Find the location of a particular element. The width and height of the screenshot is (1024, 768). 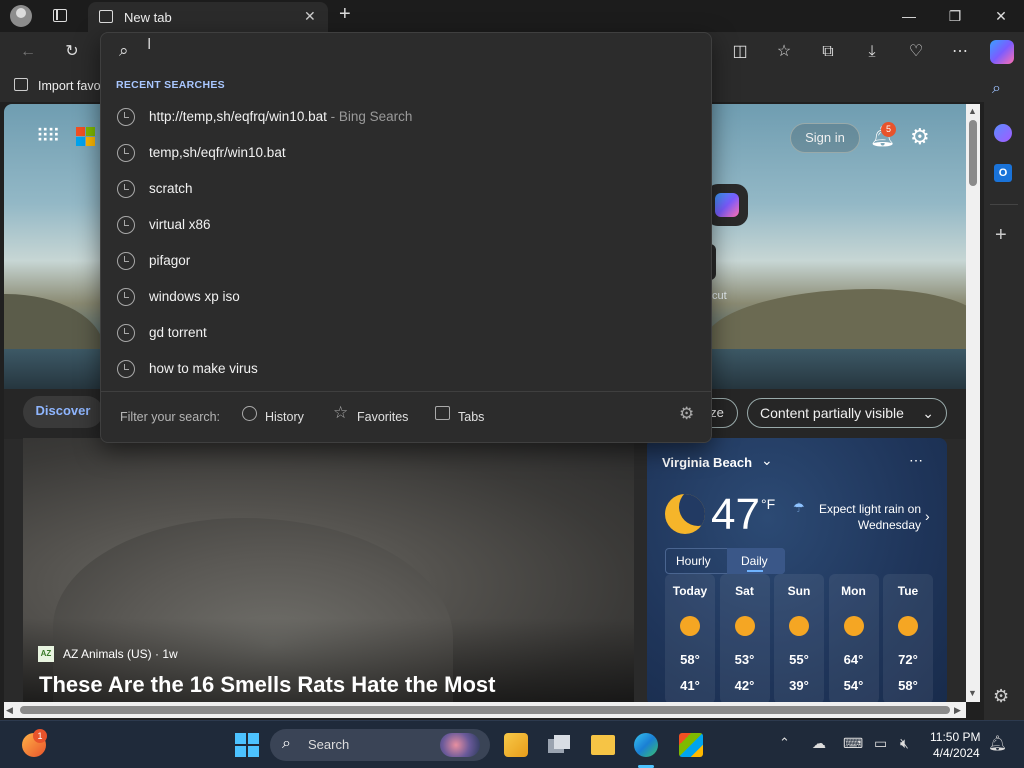

forecast-summary: Expect light rain on Wednesday is located at coordinates (865, 517).